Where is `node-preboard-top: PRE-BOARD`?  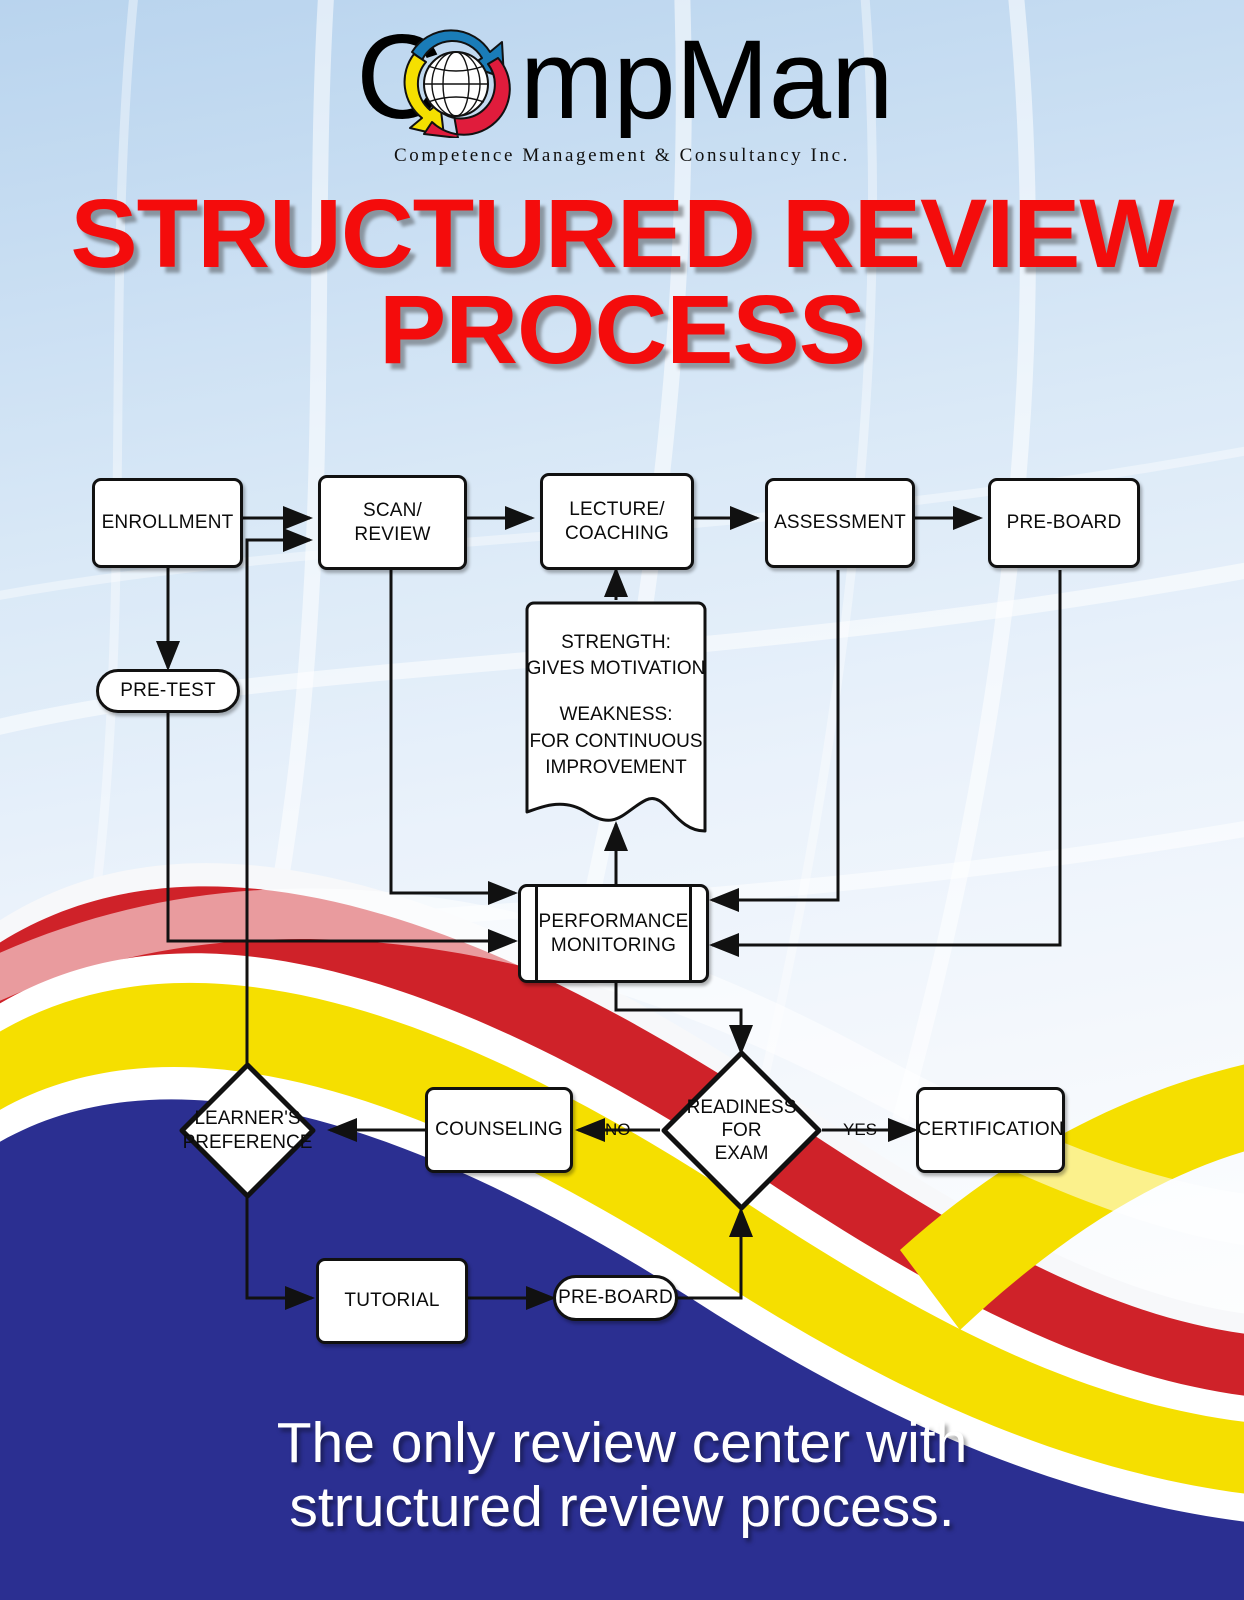 node-preboard-top: PRE-BOARD is located at coordinates (1064, 523).